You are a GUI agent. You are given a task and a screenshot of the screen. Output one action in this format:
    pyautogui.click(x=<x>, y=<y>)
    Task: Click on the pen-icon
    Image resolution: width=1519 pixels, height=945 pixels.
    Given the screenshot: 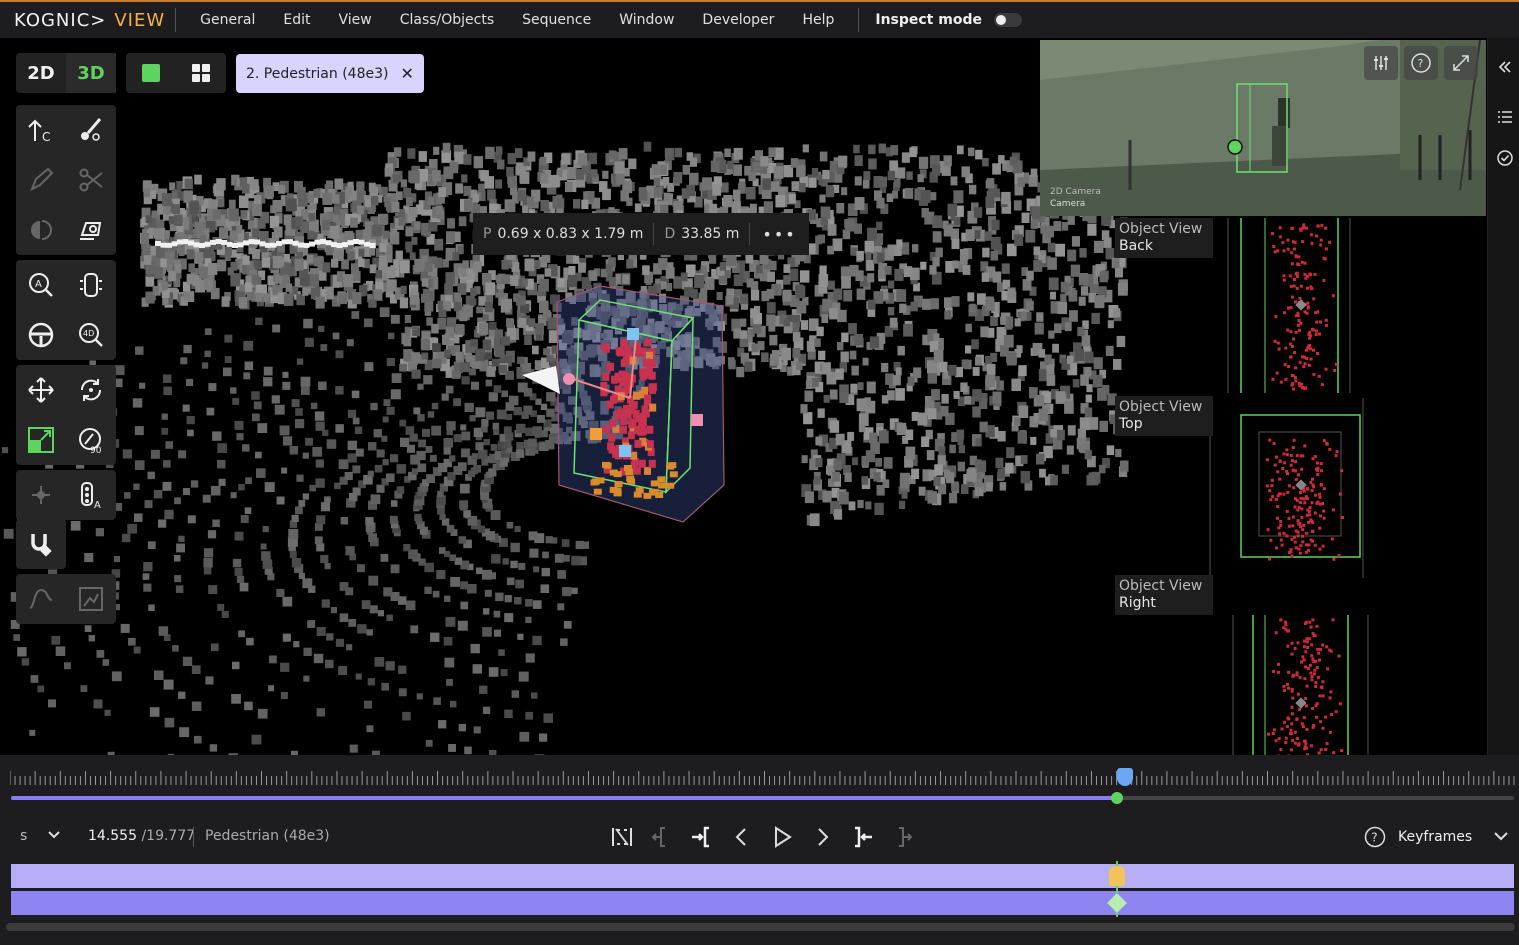 What is the action you would take?
    pyautogui.click(x=42, y=179)
    